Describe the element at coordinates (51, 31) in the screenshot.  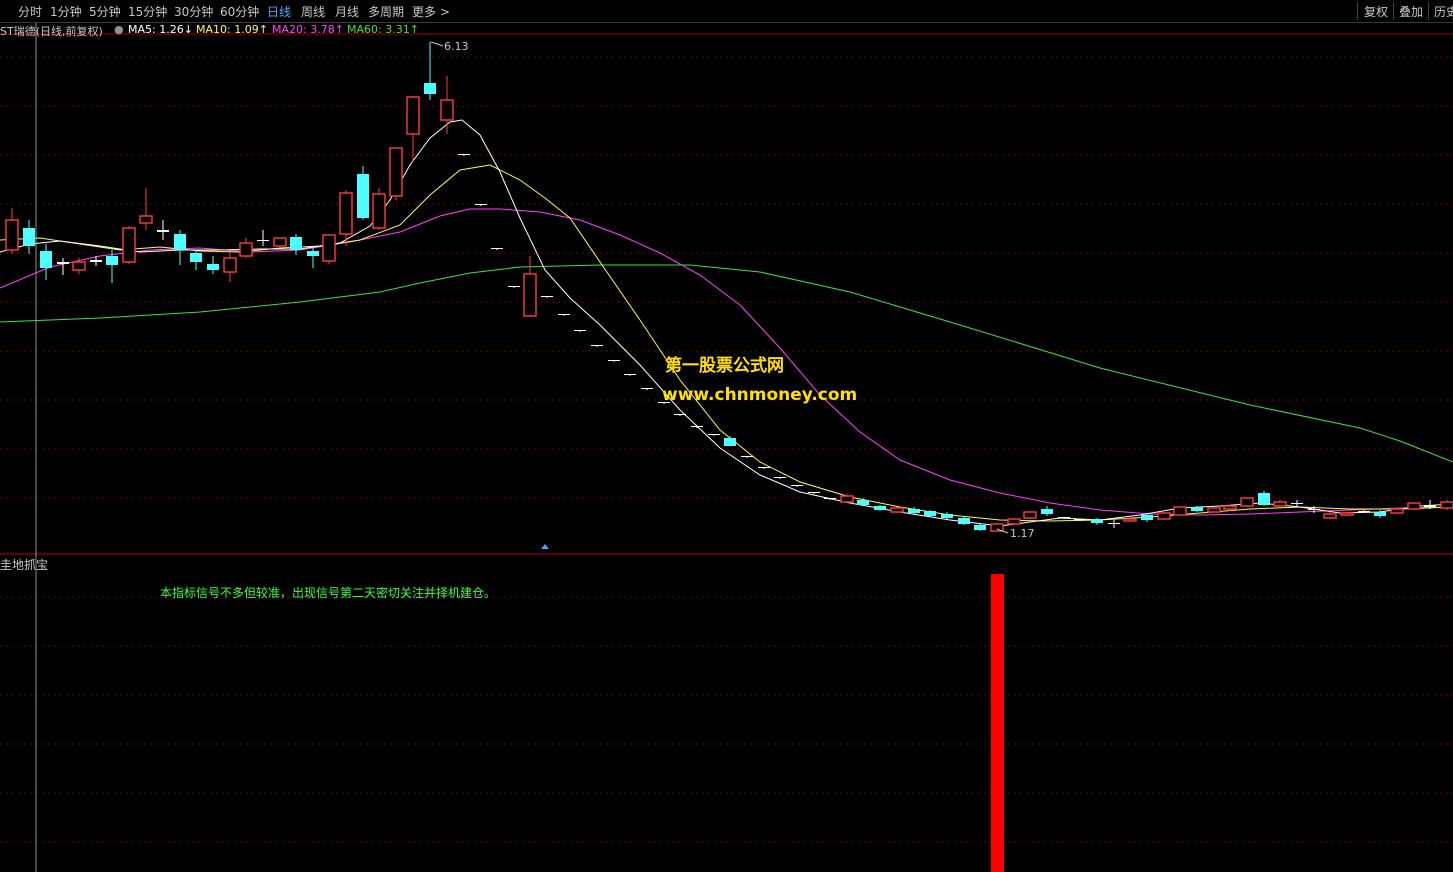
I see `stock-name-label: ST瑞德(日线,前复权)` at that location.